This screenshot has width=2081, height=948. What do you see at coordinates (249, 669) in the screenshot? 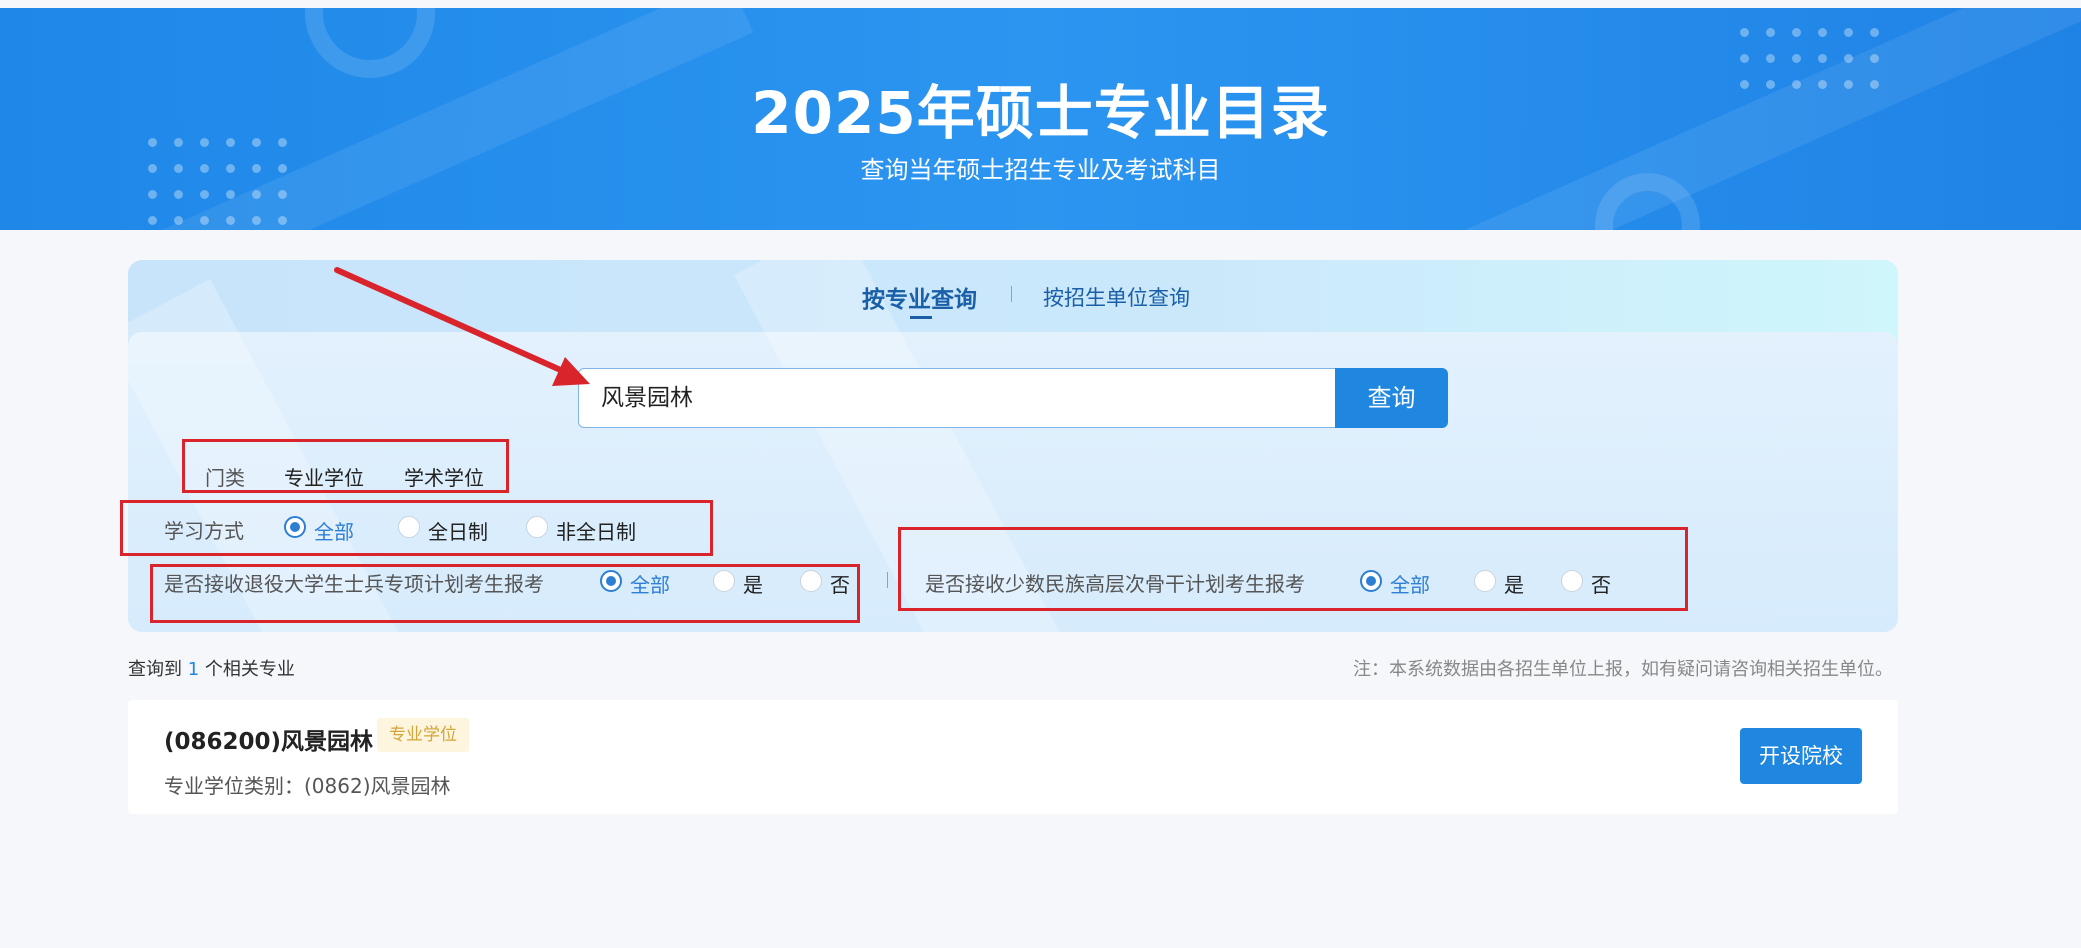
I see `result-count-suffix: 个相关专业` at bounding box center [249, 669].